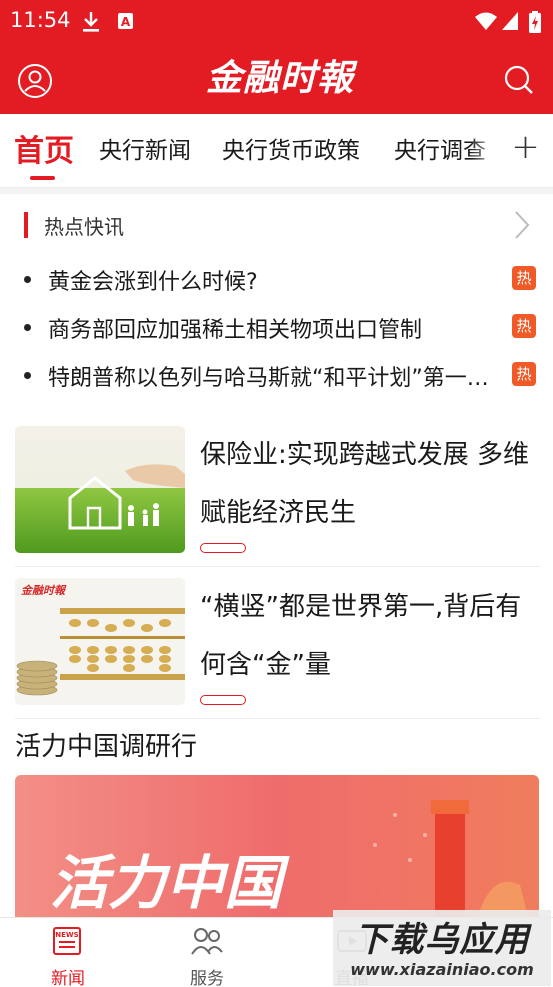  What do you see at coordinates (100, 641) in the screenshot?
I see `abacus-coins-image: 金融时報` at bounding box center [100, 641].